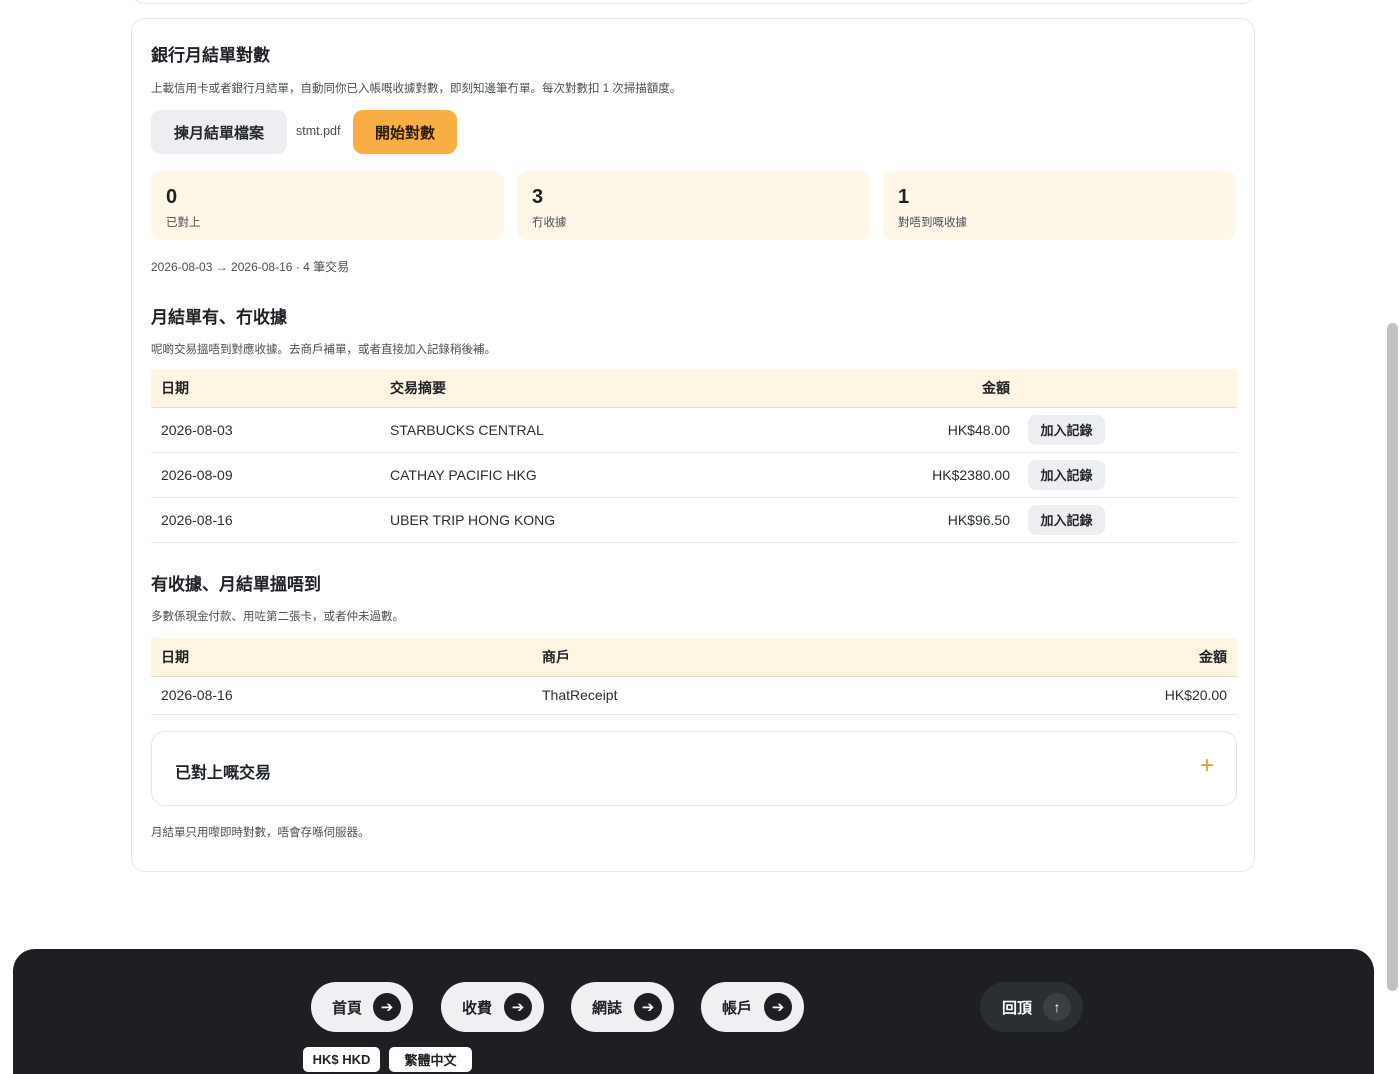  I want to click on statement-date-range: 2026-08-03 → 2026-08-16 · 4 筆交易, so click(250, 267).